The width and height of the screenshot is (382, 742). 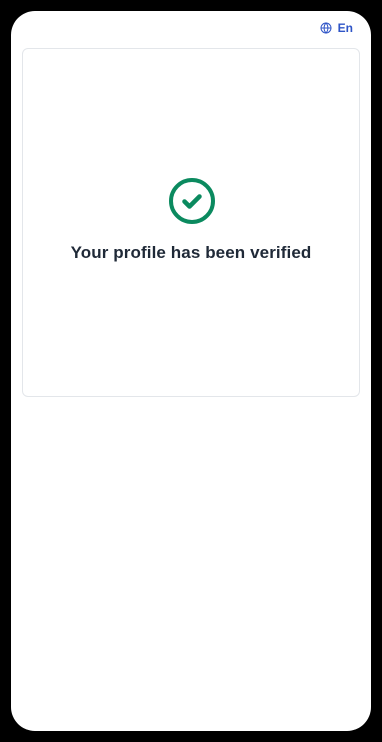 What do you see at coordinates (326, 28) in the screenshot?
I see `globe-icon` at bounding box center [326, 28].